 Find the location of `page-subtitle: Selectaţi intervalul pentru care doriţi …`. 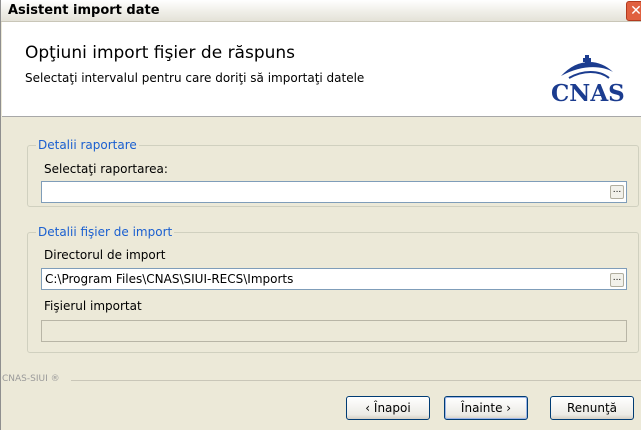

page-subtitle: Selectaţi intervalul pentru care doriţi … is located at coordinates (195, 78).